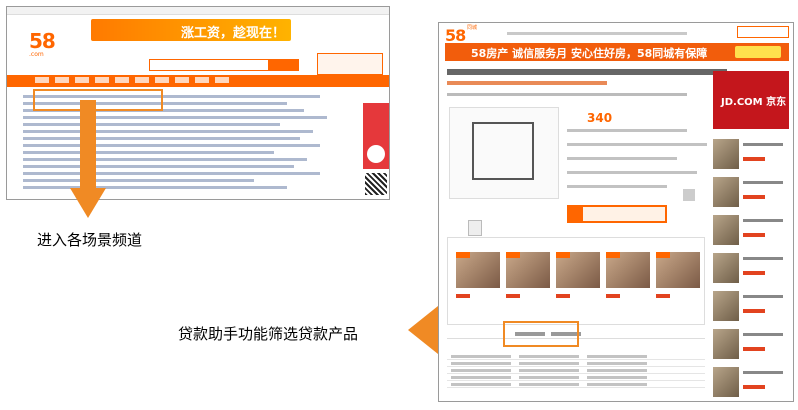 Image resolution: width=798 pixels, height=410 pixels. I want to click on jd-ad-text: JD.COM 京东, so click(754, 102).